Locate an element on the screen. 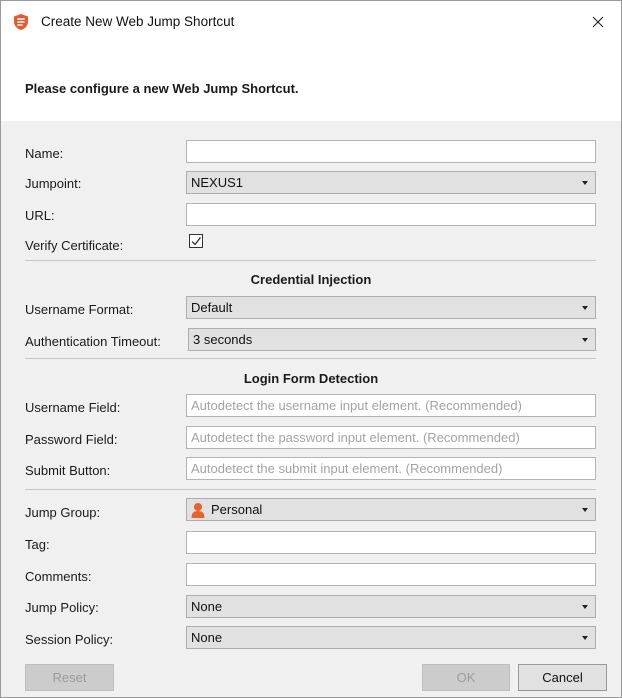  credential-injection-title: Credential Injection is located at coordinates (311, 279).